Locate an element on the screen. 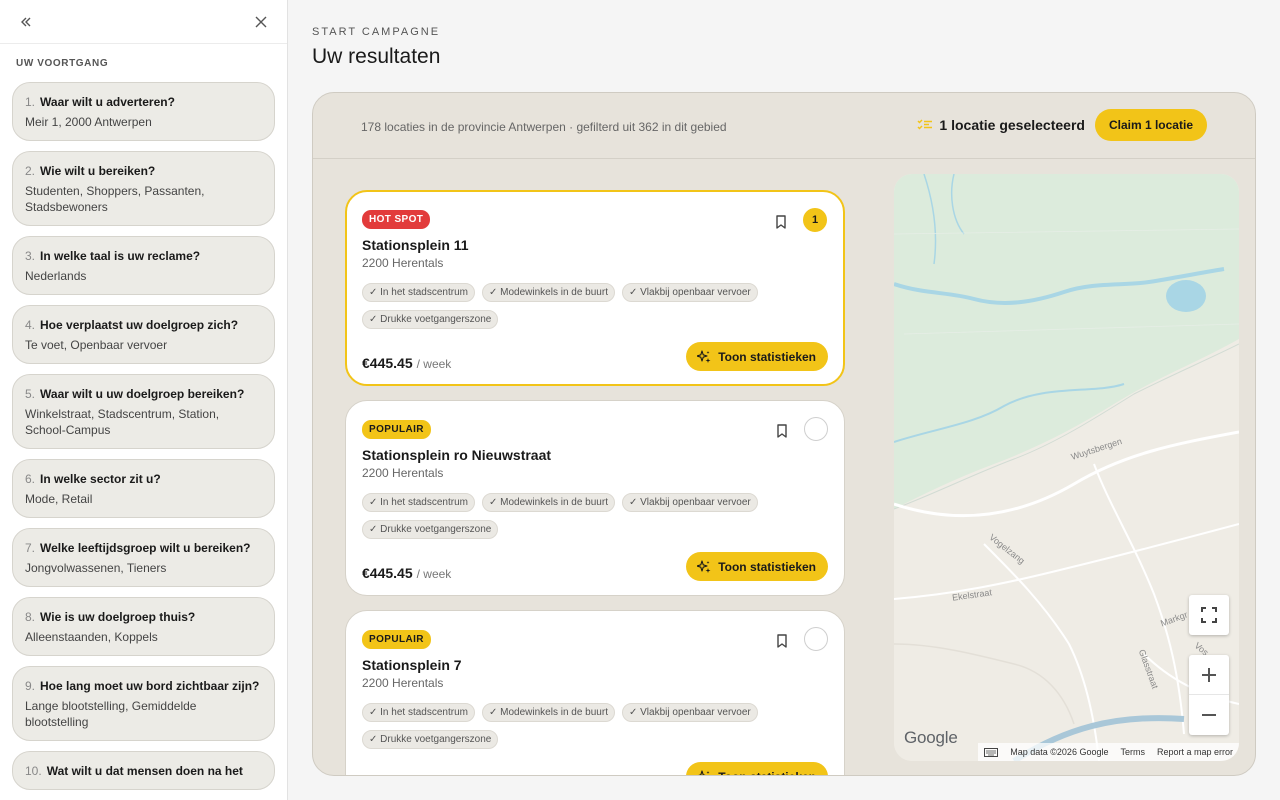 The image size is (1280, 800). step-question-text: Wie is uw doelgroep thuis? is located at coordinates (118, 617).